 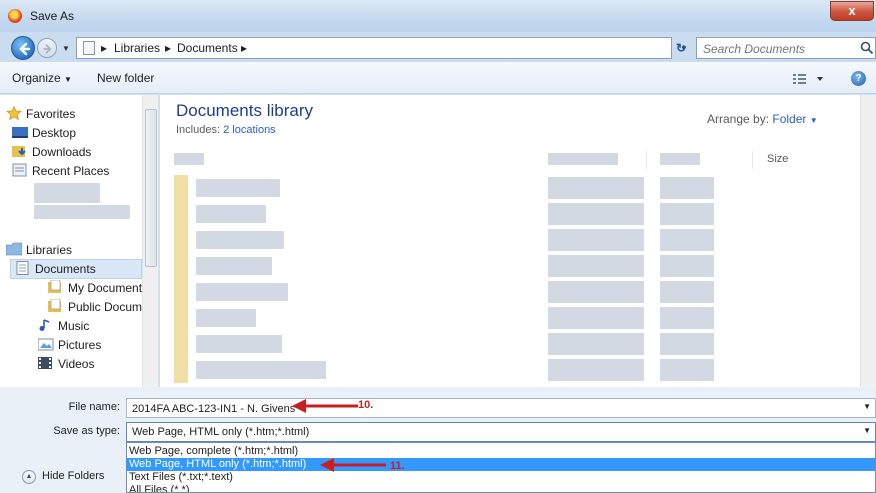 What do you see at coordinates (501, 464) in the screenshot?
I see `type-option-html-only: Web Page, HTML only (*.htm;*.html)` at bounding box center [501, 464].